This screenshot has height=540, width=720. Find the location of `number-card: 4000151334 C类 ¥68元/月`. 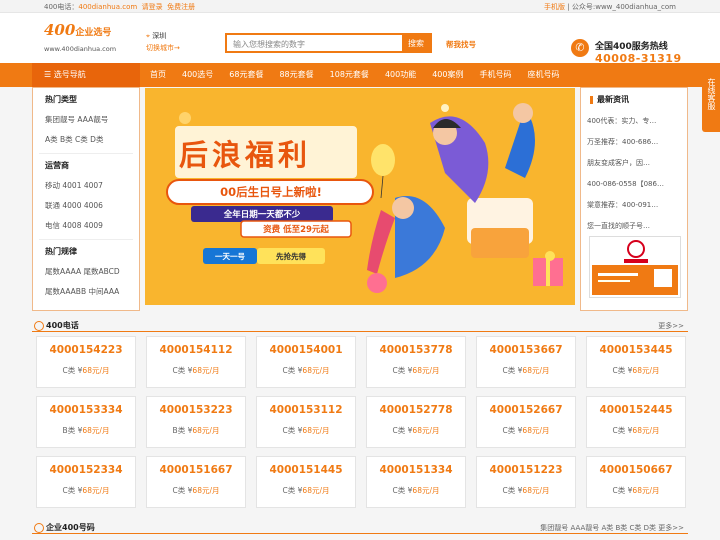

number-card: 4000151334 C类 ¥68元/月 is located at coordinates (416, 482).